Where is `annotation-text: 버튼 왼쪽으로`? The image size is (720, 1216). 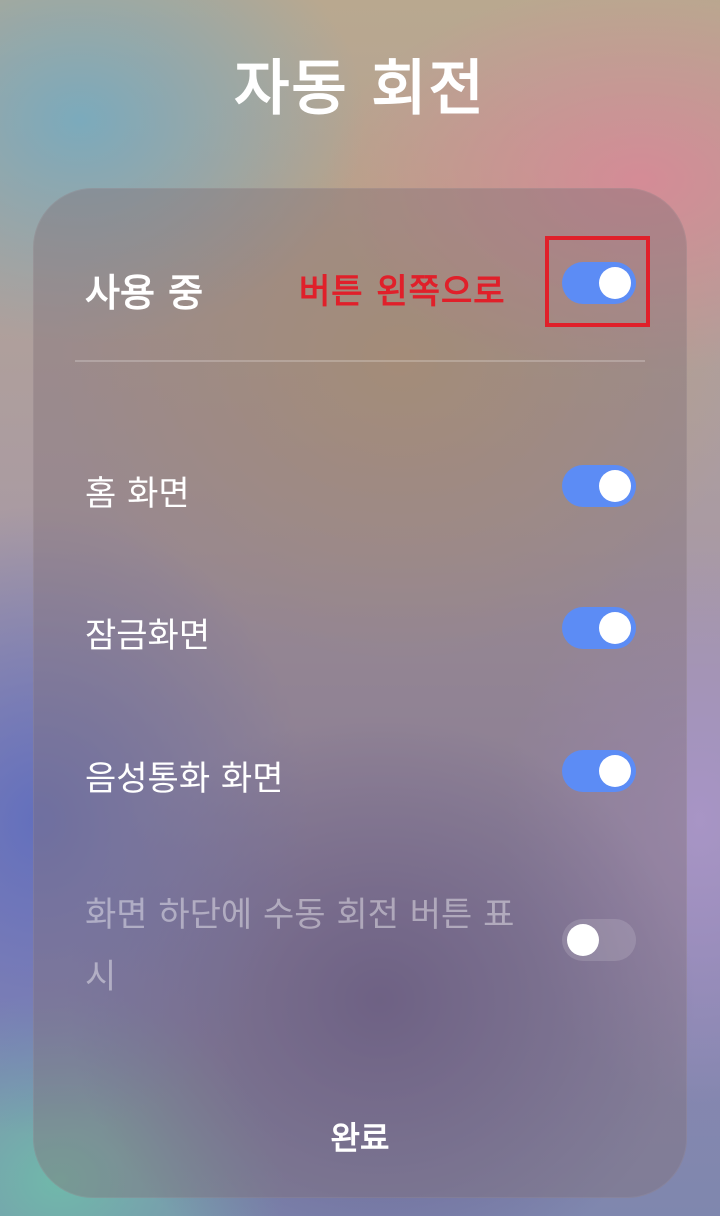
annotation-text: 버튼 왼쪽으로 is located at coordinates (402, 292).